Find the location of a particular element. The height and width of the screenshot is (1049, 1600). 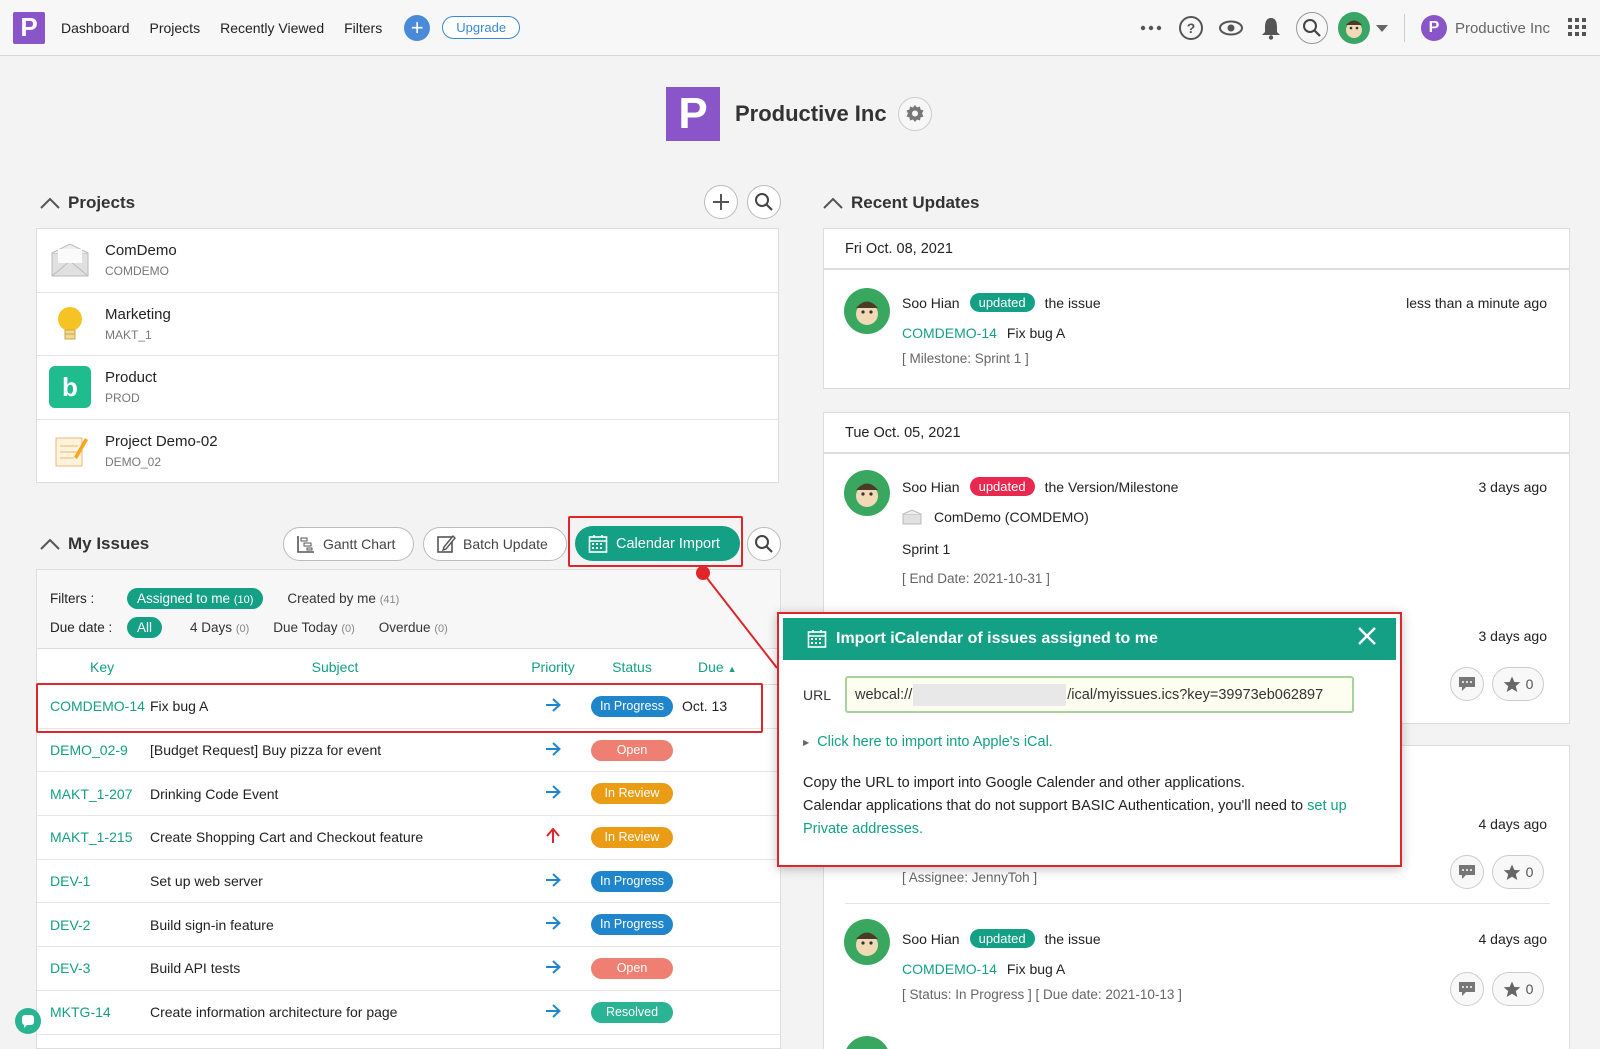

url-suffix: /ical/myissues.ics?key=39973eb062897 is located at coordinates (1195, 694).